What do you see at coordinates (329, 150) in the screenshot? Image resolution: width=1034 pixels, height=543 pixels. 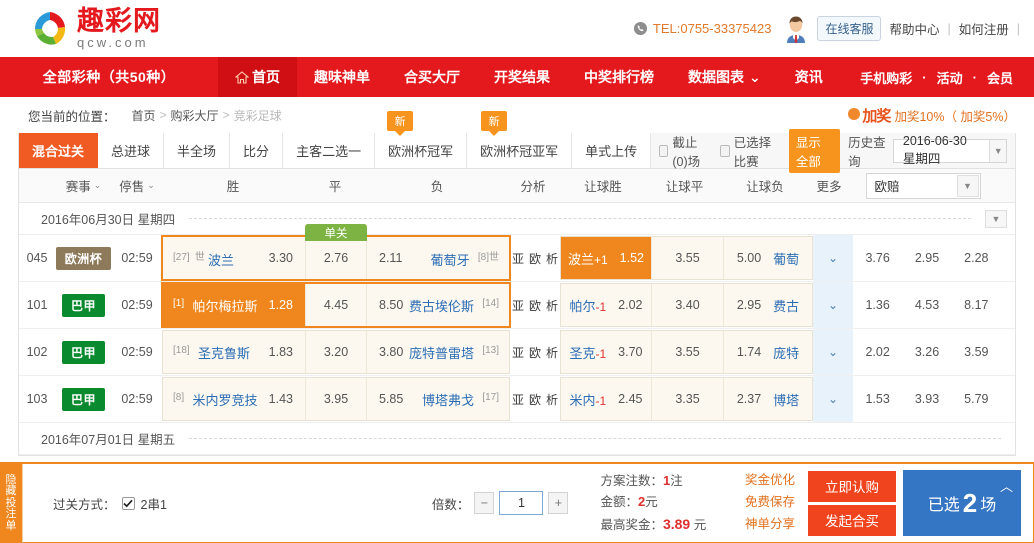 I see `tab-home-away: 主客二选一` at bounding box center [329, 150].